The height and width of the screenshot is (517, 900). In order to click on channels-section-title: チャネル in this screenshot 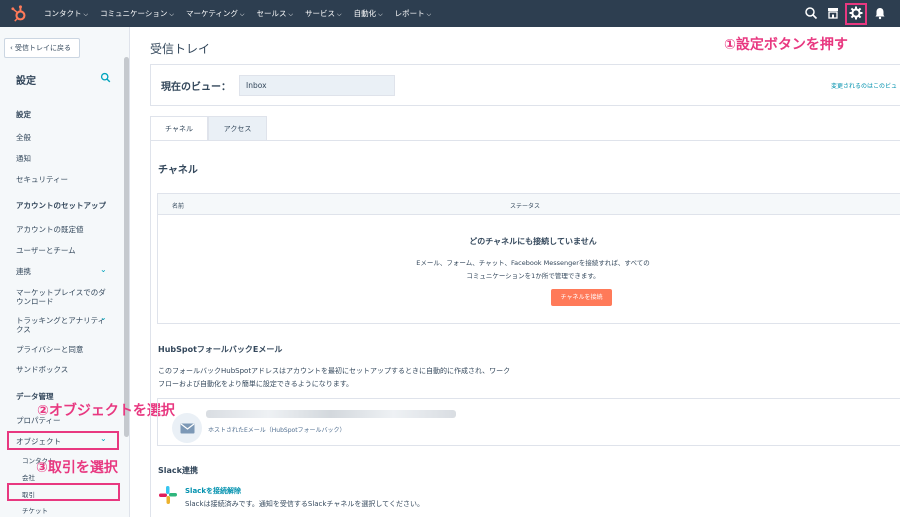, I will do `click(178, 170)`.